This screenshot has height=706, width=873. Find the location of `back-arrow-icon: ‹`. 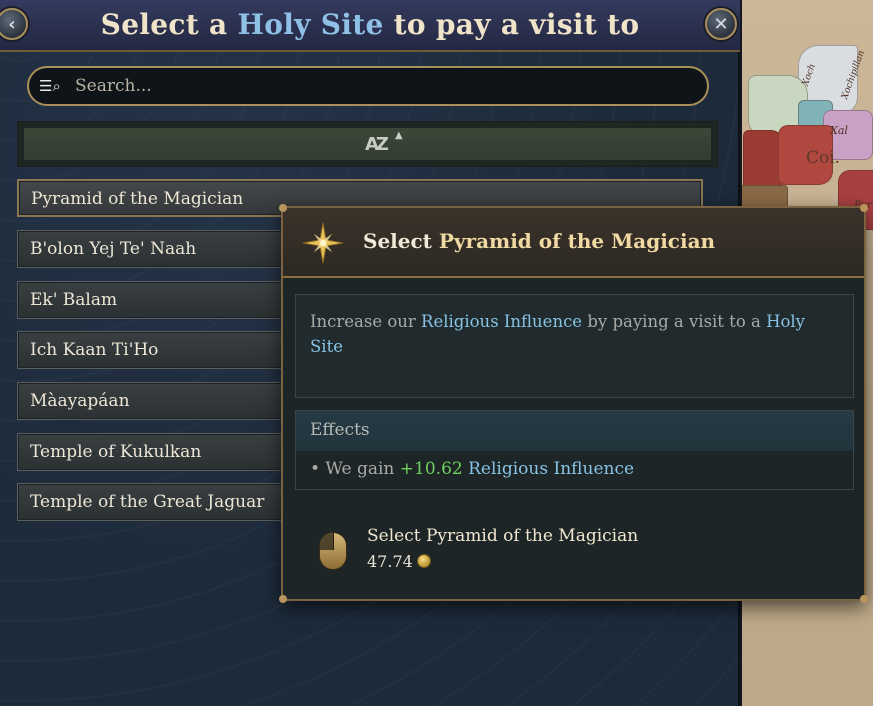

back-arrow-icon: ‹ is located at coordinates (12, 24).